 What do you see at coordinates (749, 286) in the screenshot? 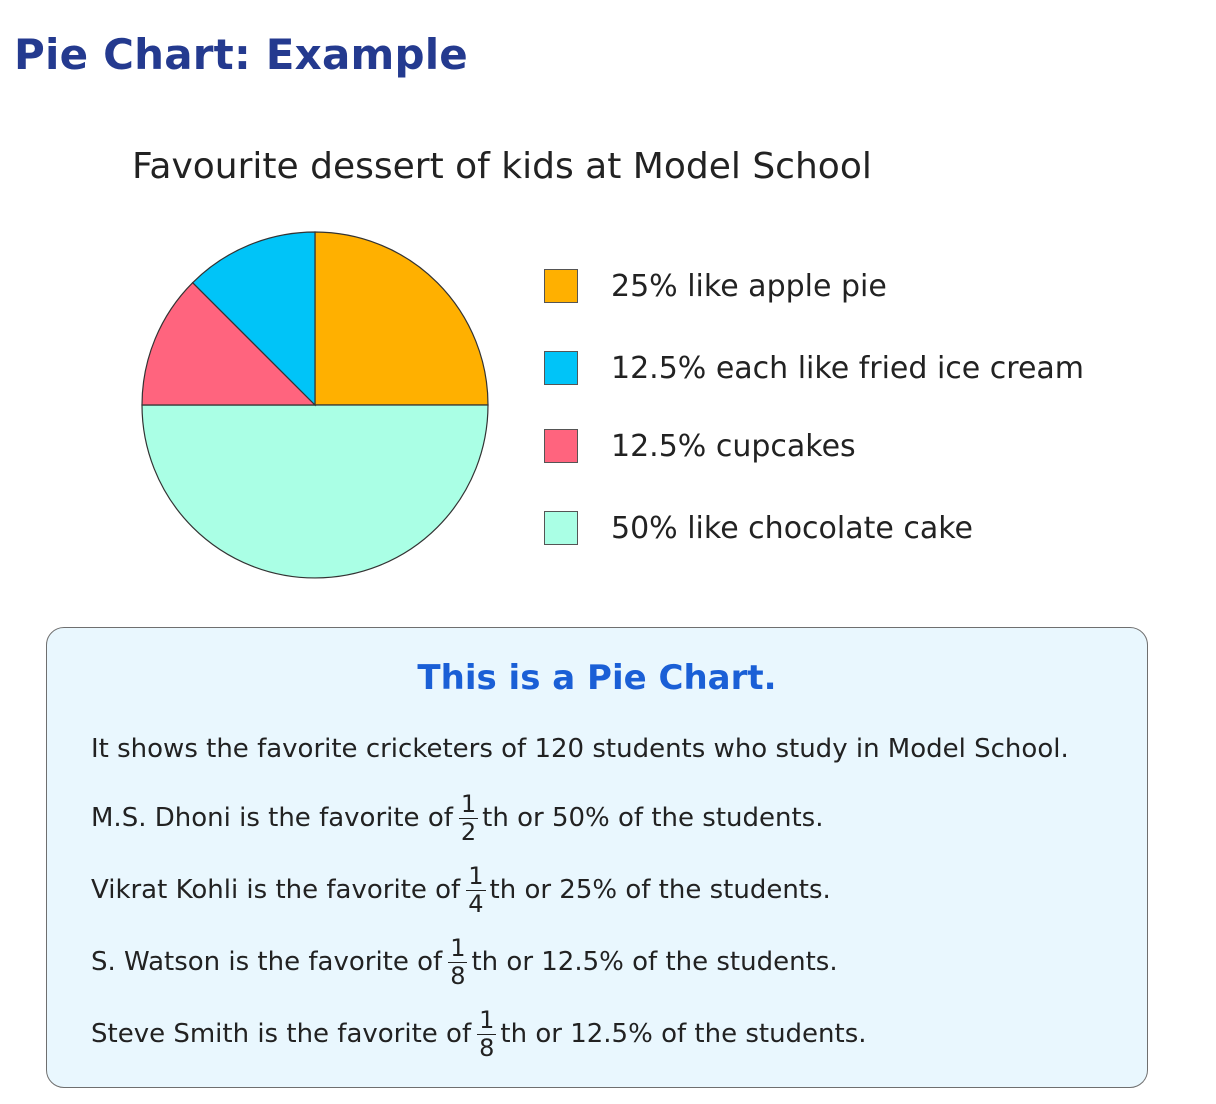
I see `legend-label: 25% like apple pie` at bounding box center [749, 286].